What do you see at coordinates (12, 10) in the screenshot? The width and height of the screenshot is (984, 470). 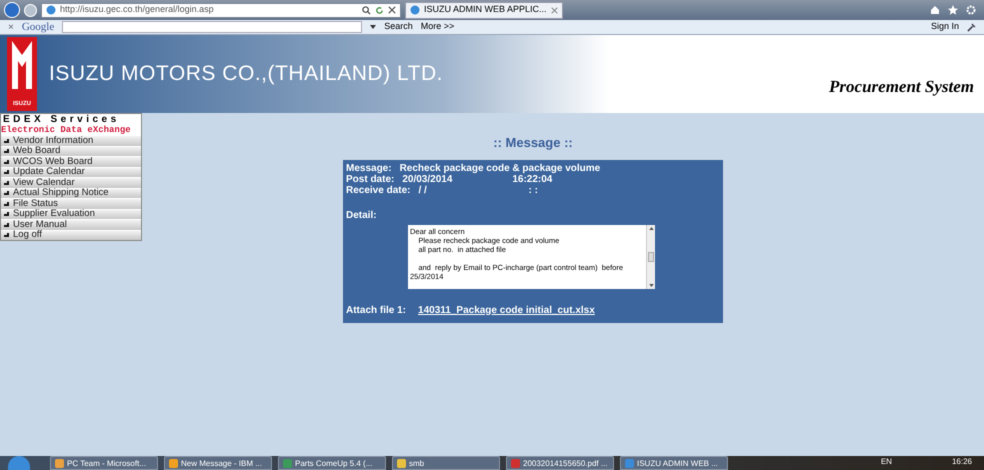 I see `back-button` at bounding box center [12, 10].